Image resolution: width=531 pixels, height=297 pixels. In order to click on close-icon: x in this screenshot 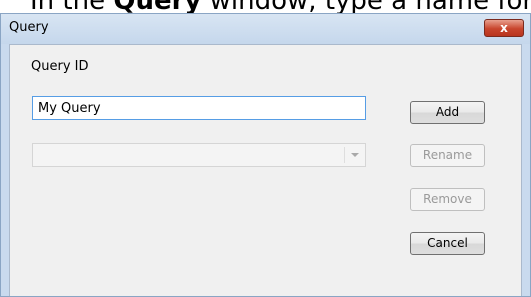, I will do `click(504, 28)`.